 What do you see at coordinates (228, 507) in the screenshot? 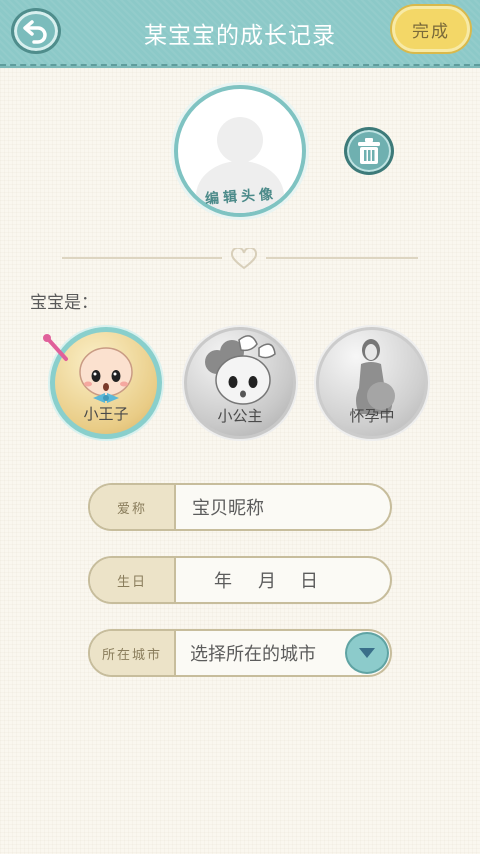
I see `nickname-input: 宝贝昵称` at bounding box center [228, 507].